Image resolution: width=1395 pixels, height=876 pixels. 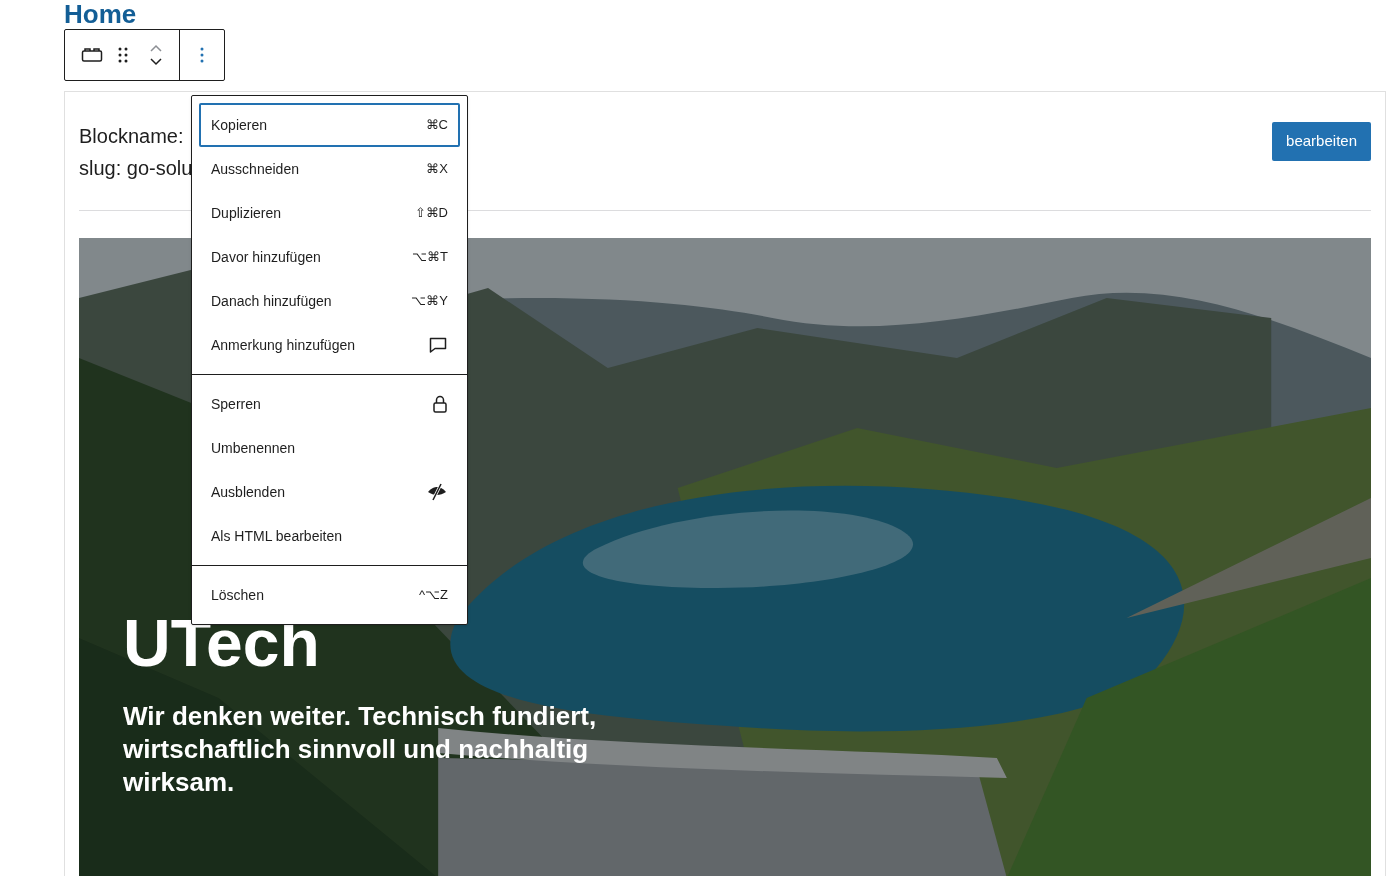 I want to click on menu-item: Ausblenden, so click(x=329, y=492).